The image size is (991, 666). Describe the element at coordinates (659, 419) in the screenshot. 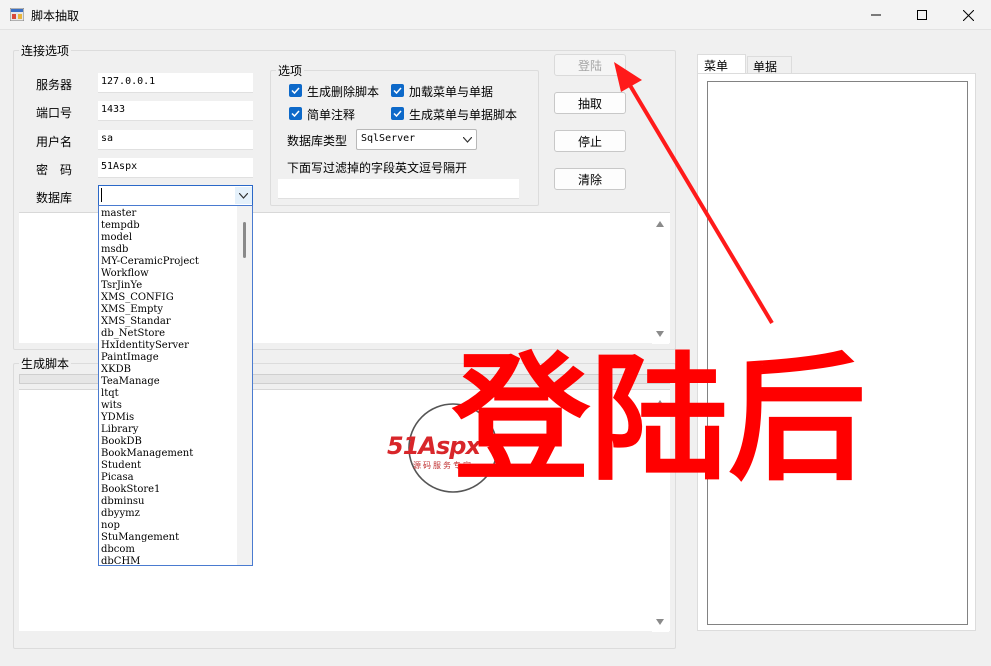

I see `annotation-text: 登陆后` at that location.